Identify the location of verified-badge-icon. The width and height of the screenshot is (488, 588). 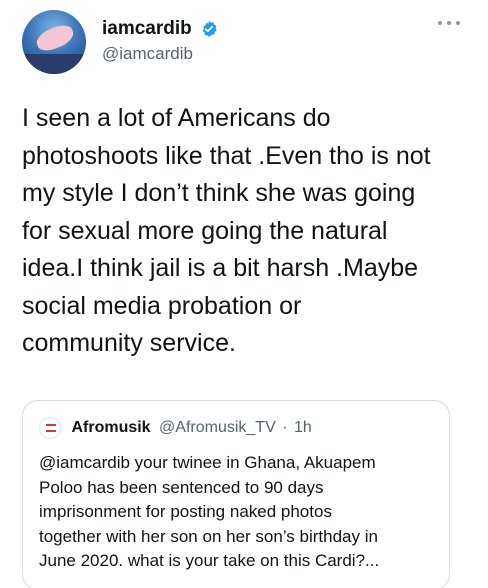
(209, 29).